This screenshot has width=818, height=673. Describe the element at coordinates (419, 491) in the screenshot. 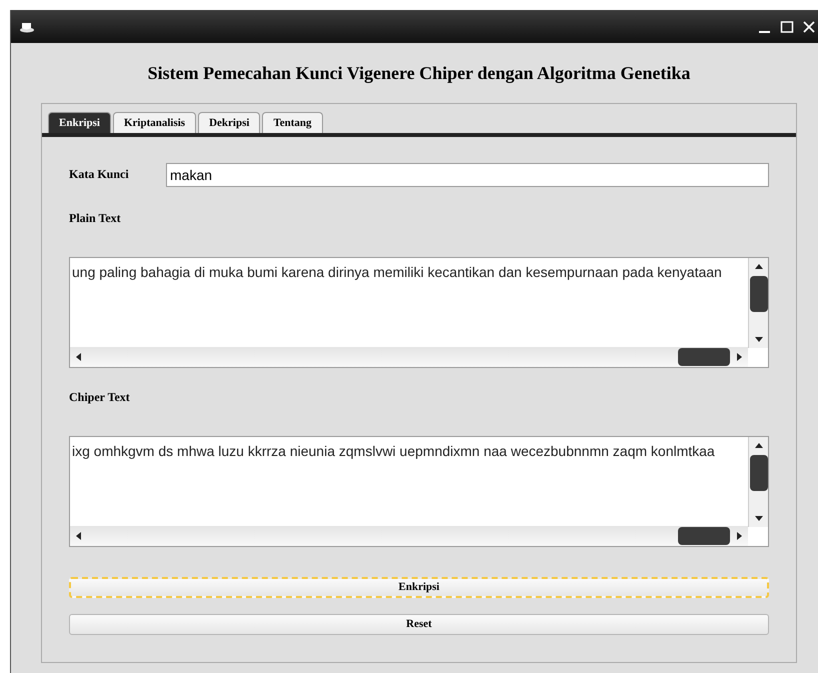

I see `text-area: ixg omhkgvm ds mhwa luzu kkrrza nieunia zqmslvwi uepmndixmn naa wecezbubnnmn zaqm konlmtkaa` at that location.